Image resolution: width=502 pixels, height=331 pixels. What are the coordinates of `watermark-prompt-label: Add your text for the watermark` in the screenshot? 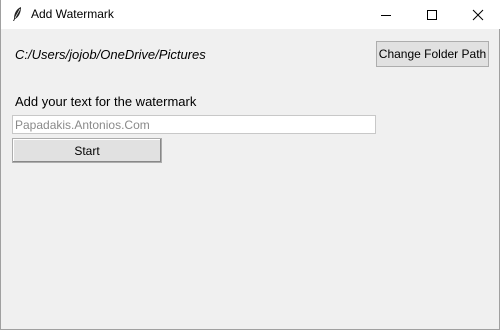 It's located at (106, 101).